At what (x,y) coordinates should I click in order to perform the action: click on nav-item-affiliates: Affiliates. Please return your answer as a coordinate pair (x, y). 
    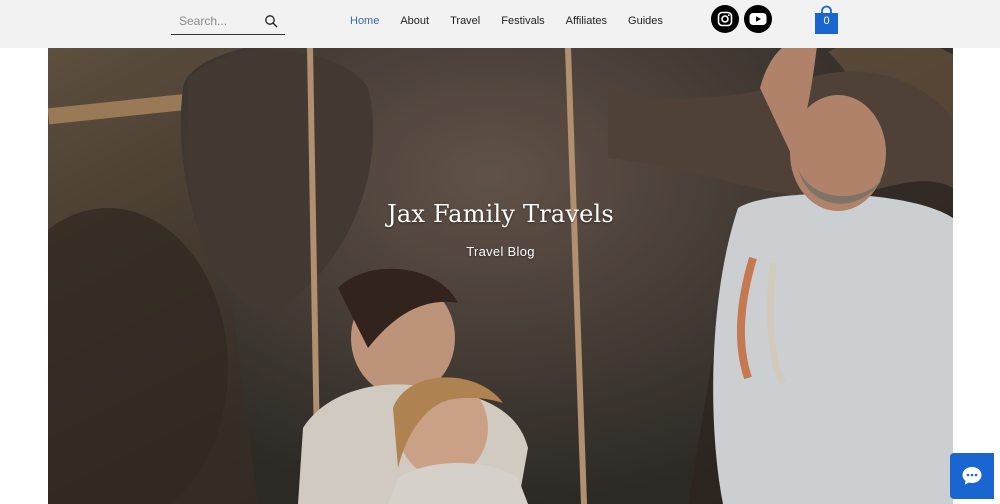
    Looking at the image, I should click on (586, 21).